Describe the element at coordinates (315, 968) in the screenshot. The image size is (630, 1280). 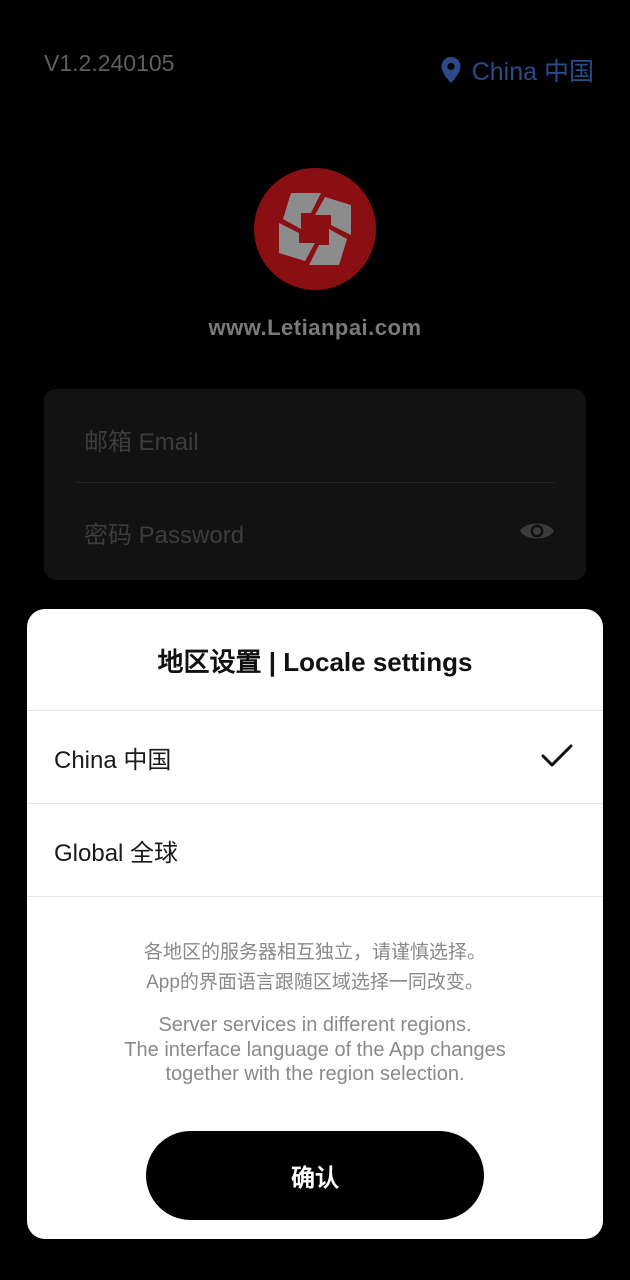
I see `note-chinese: 各地区的服务器相互独立，请谨慎选择。 App的界面语言跟随区域选择一同改变。` at that location.